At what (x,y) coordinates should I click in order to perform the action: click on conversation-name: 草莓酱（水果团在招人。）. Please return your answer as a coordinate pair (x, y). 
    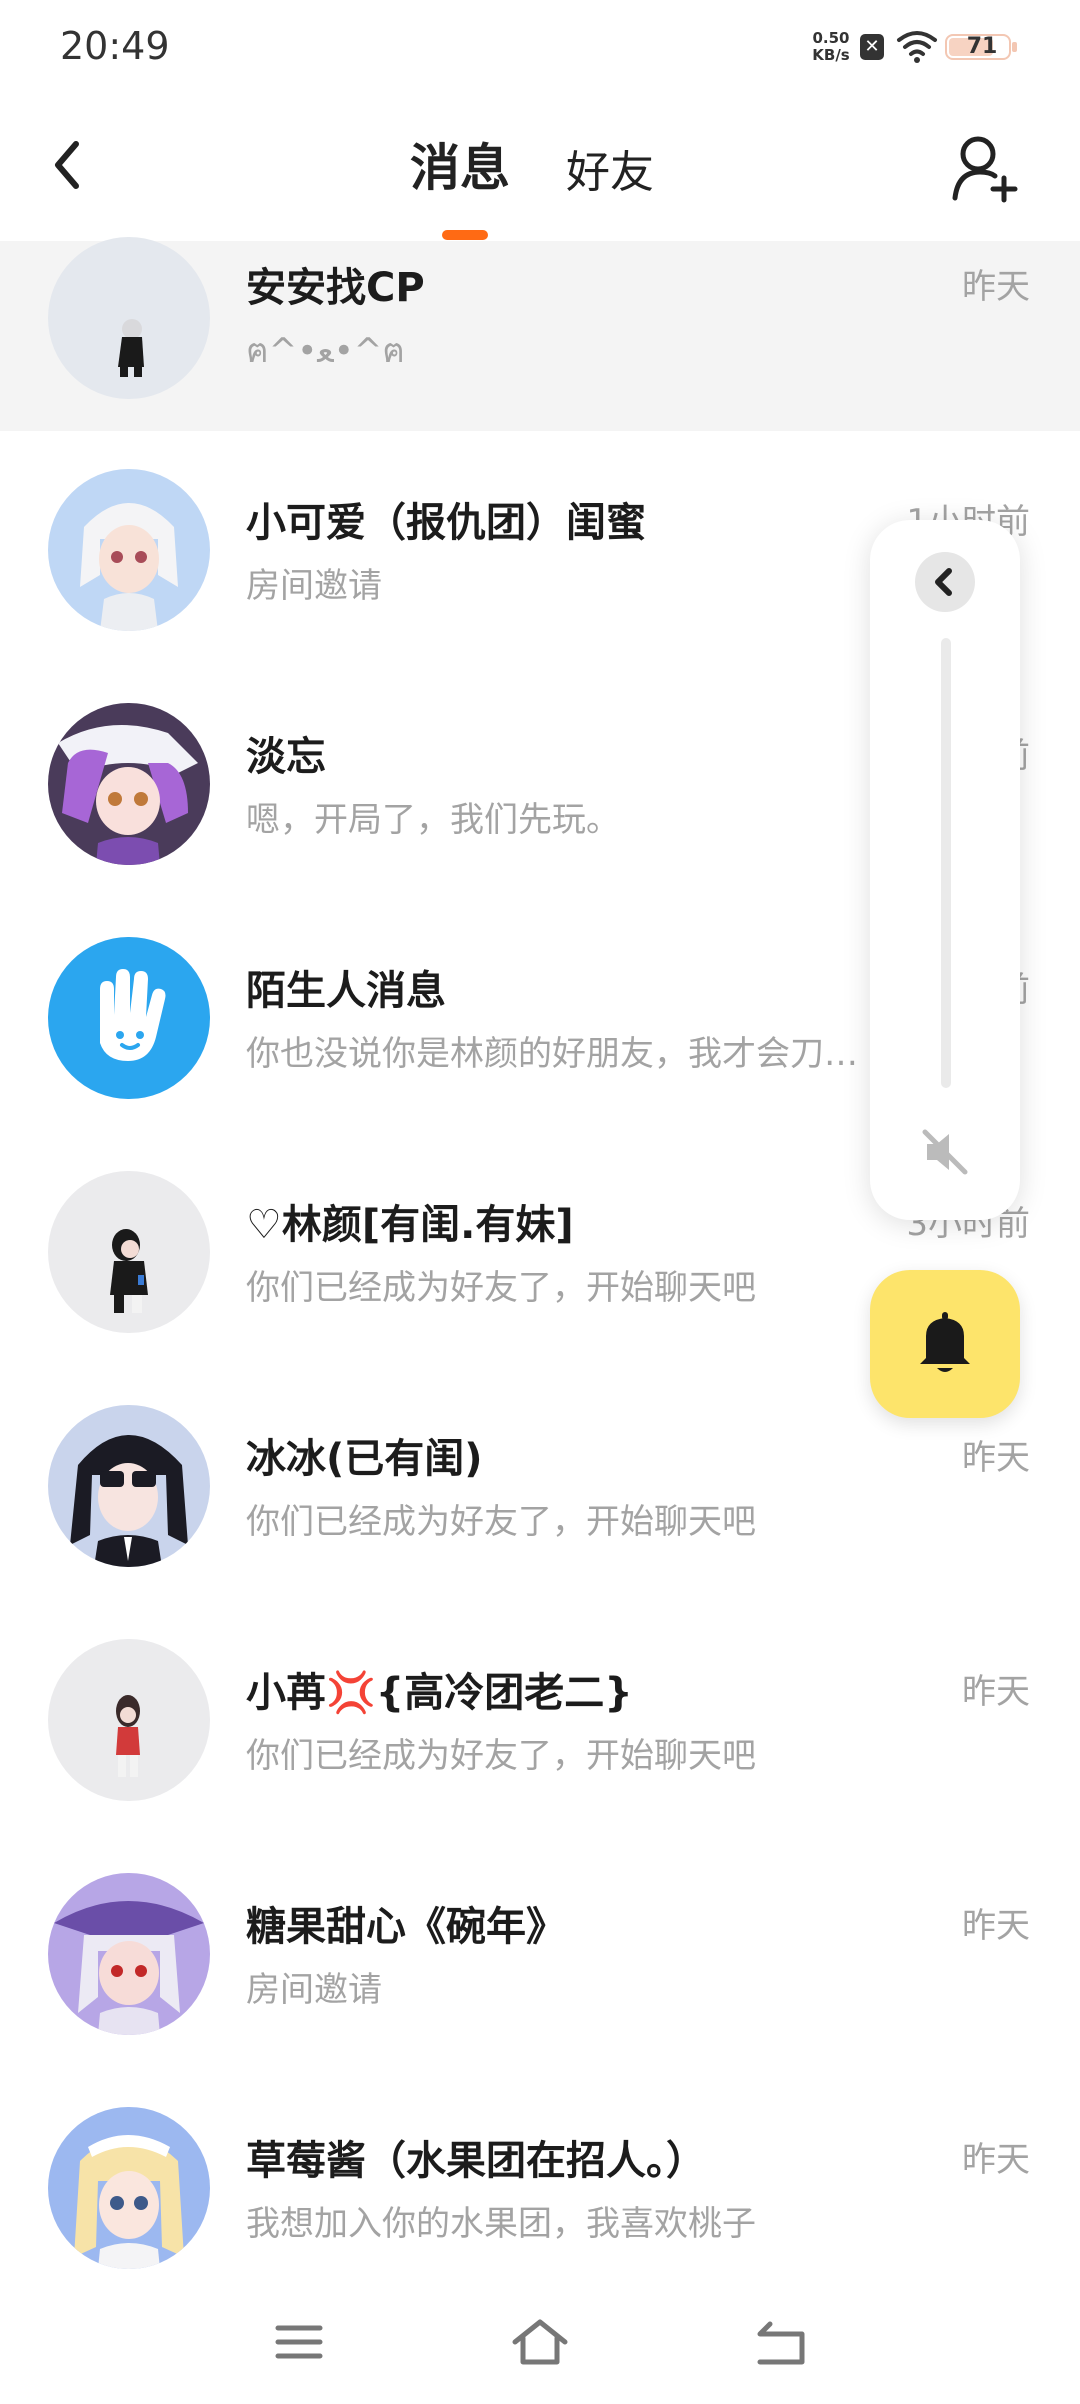
    Looking at the image, I should click on (476, 2161).